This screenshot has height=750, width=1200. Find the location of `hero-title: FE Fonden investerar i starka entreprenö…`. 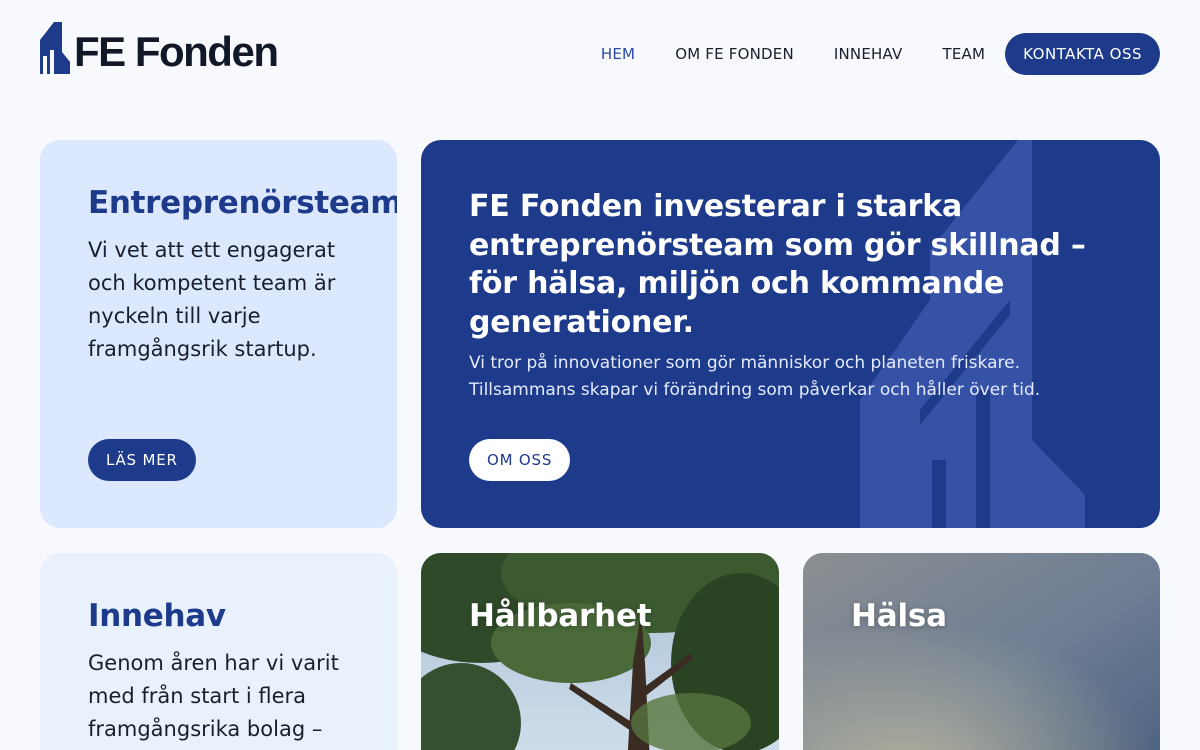

hero-title: FE Fonden investerar i starka entreprenö… is located at coordinates (777, 264).